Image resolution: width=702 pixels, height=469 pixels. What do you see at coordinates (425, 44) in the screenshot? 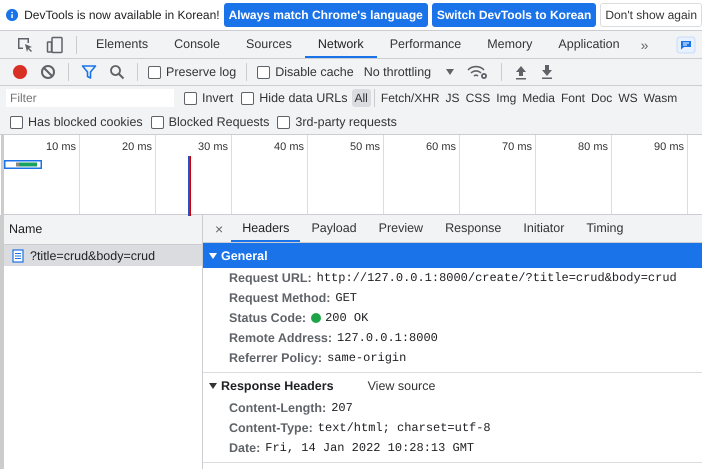
I see `panel-tab: Performance` at bounding box center [425, 44].